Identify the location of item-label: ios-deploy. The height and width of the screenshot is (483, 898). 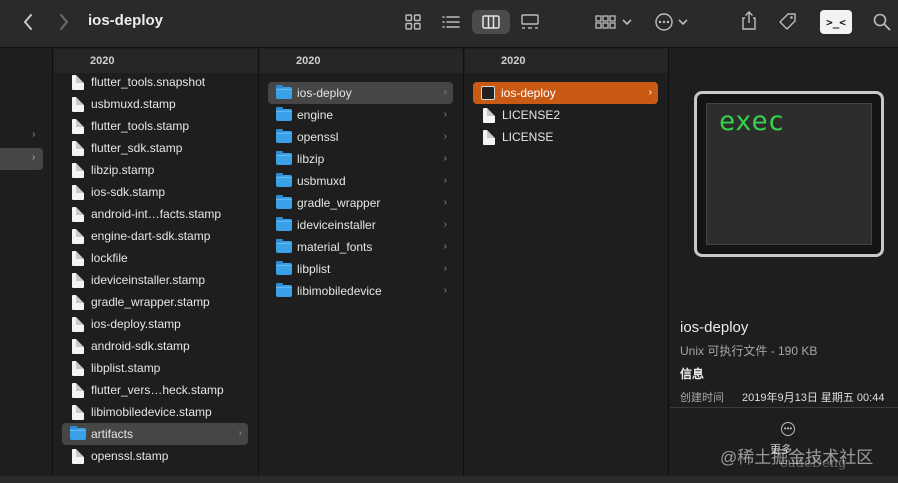
(528, 93).